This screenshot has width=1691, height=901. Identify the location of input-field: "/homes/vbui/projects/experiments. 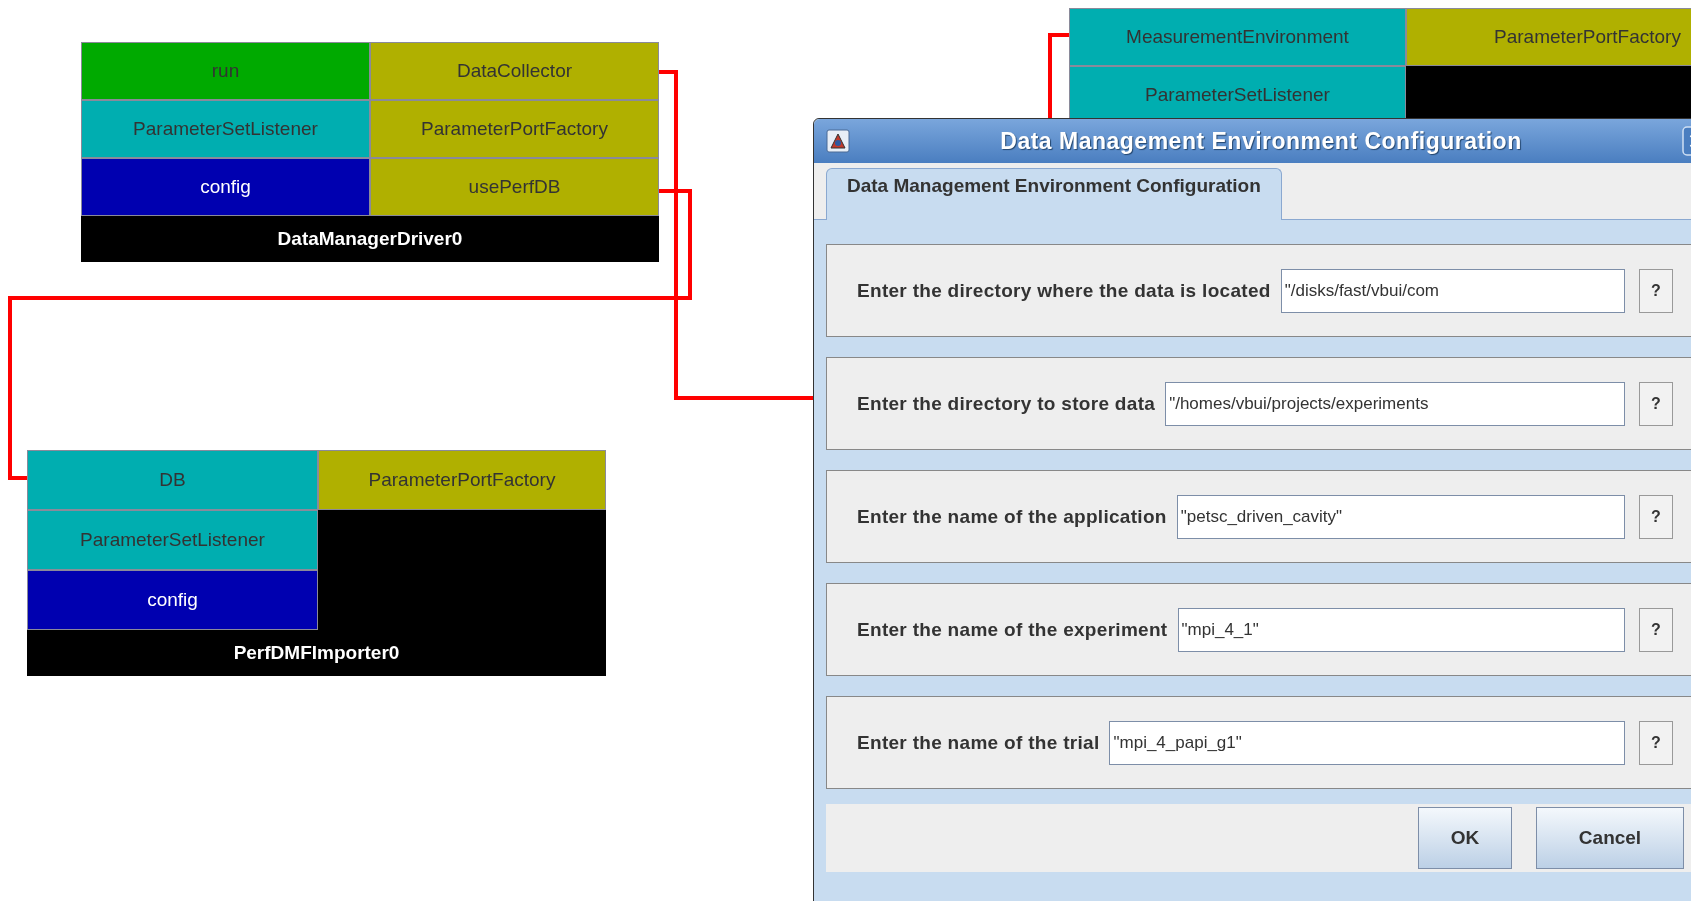
(1395, 403).